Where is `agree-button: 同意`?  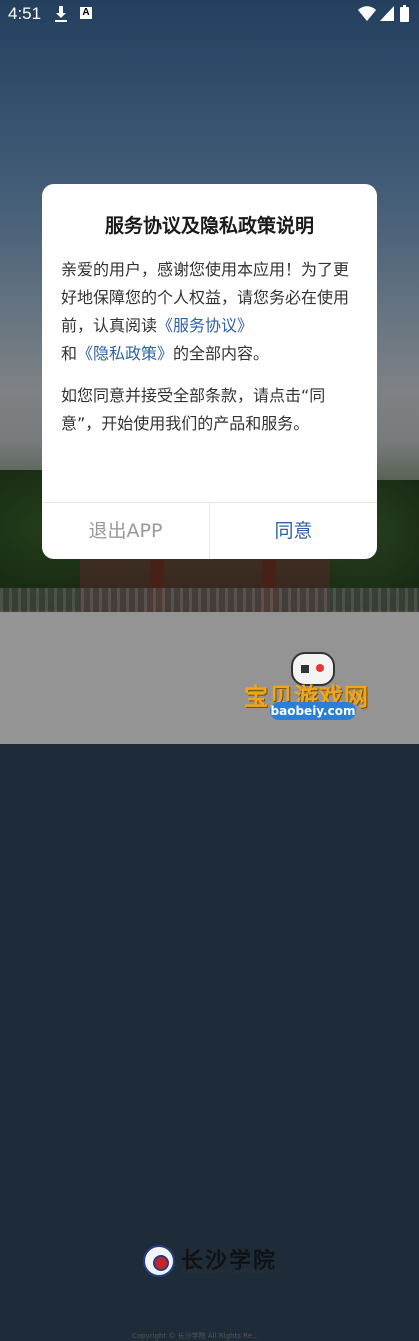 agree-button: 同意 is located at coordinates (293, 531).